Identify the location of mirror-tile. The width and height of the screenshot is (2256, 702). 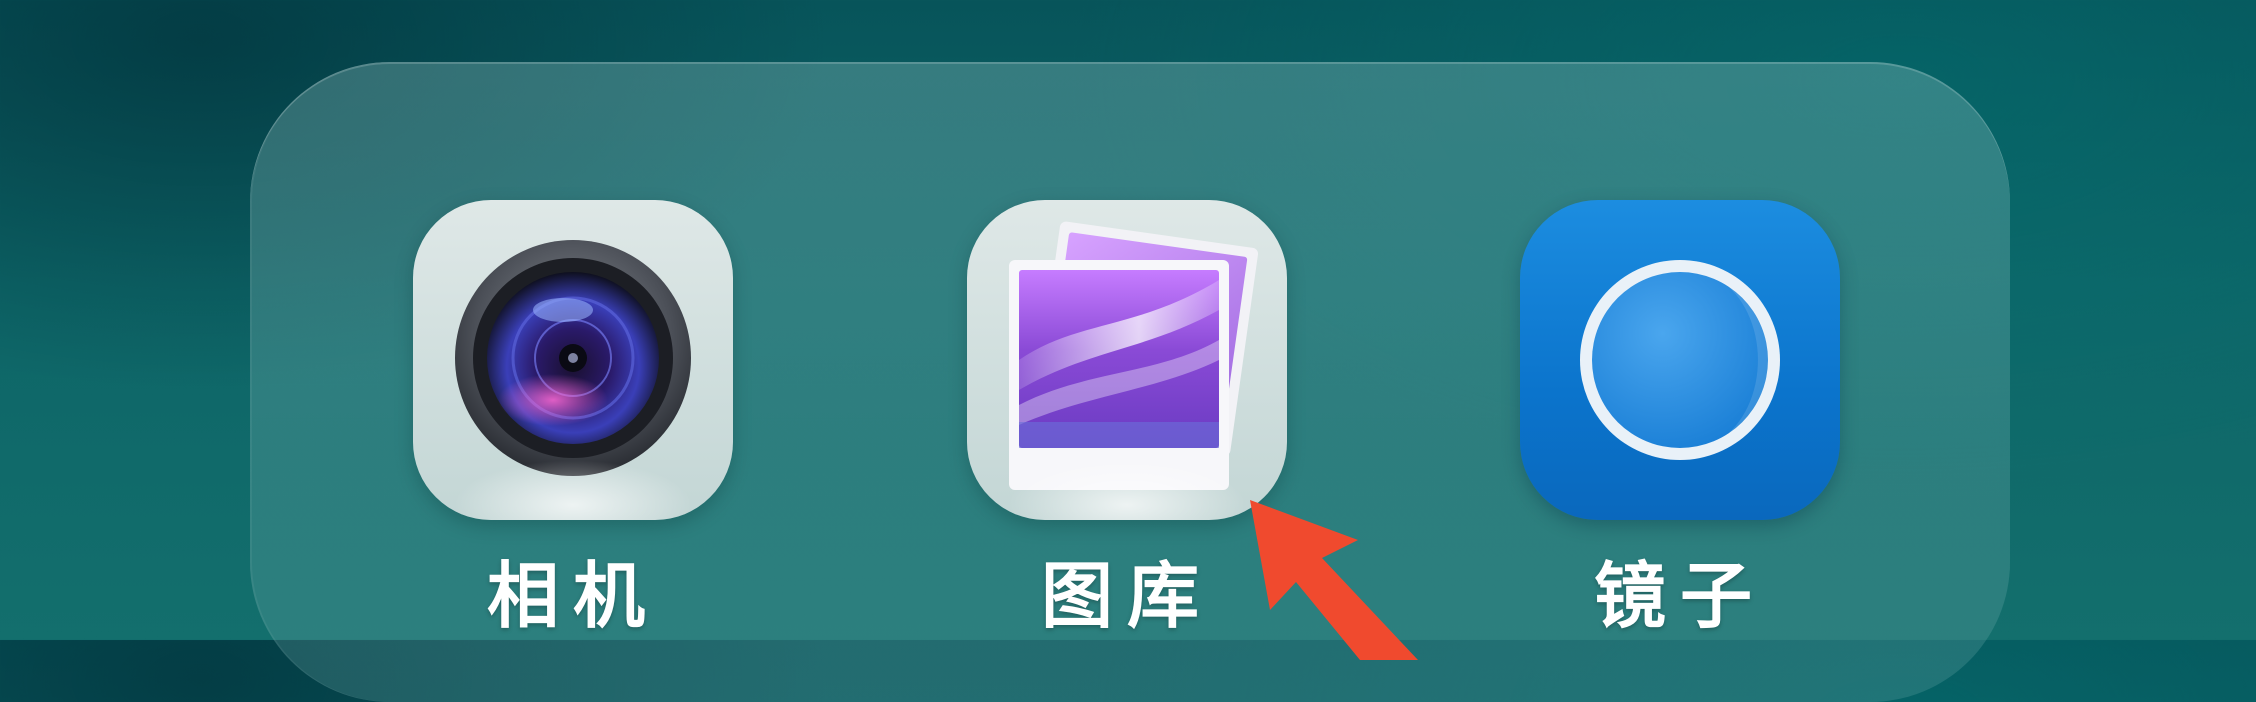
(1680, 360).